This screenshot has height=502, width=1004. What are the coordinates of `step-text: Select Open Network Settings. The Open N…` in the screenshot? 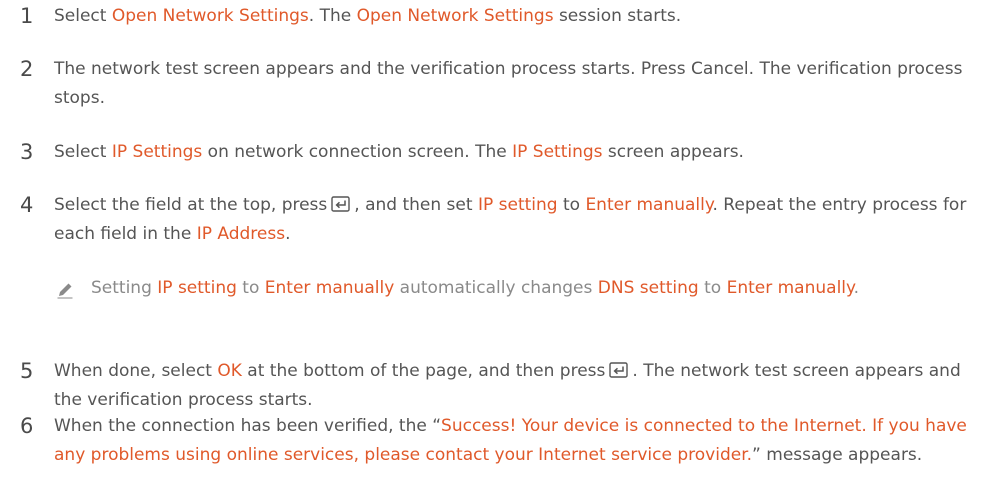 It's located at (368, 16).